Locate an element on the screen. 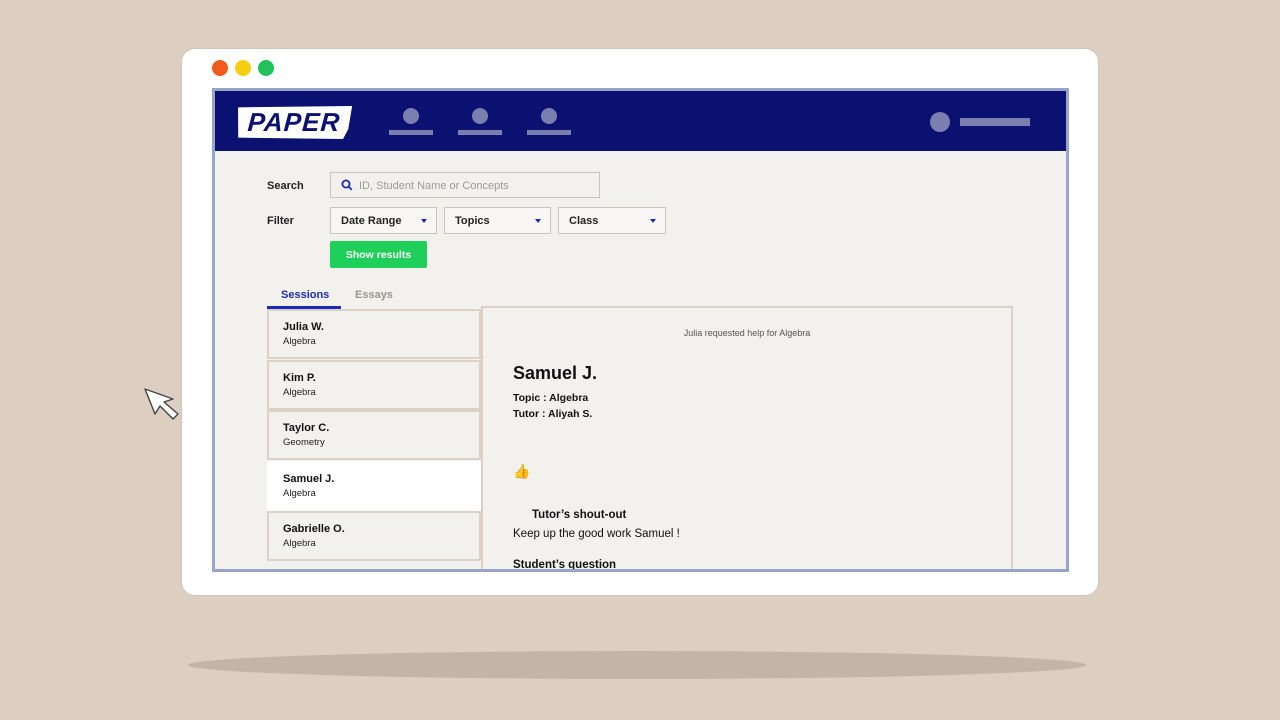 The width and height of the screenshot is (1280, 720). shoutout-text: Keep up the good work Samuel ! is located at coordinates (596, 534).